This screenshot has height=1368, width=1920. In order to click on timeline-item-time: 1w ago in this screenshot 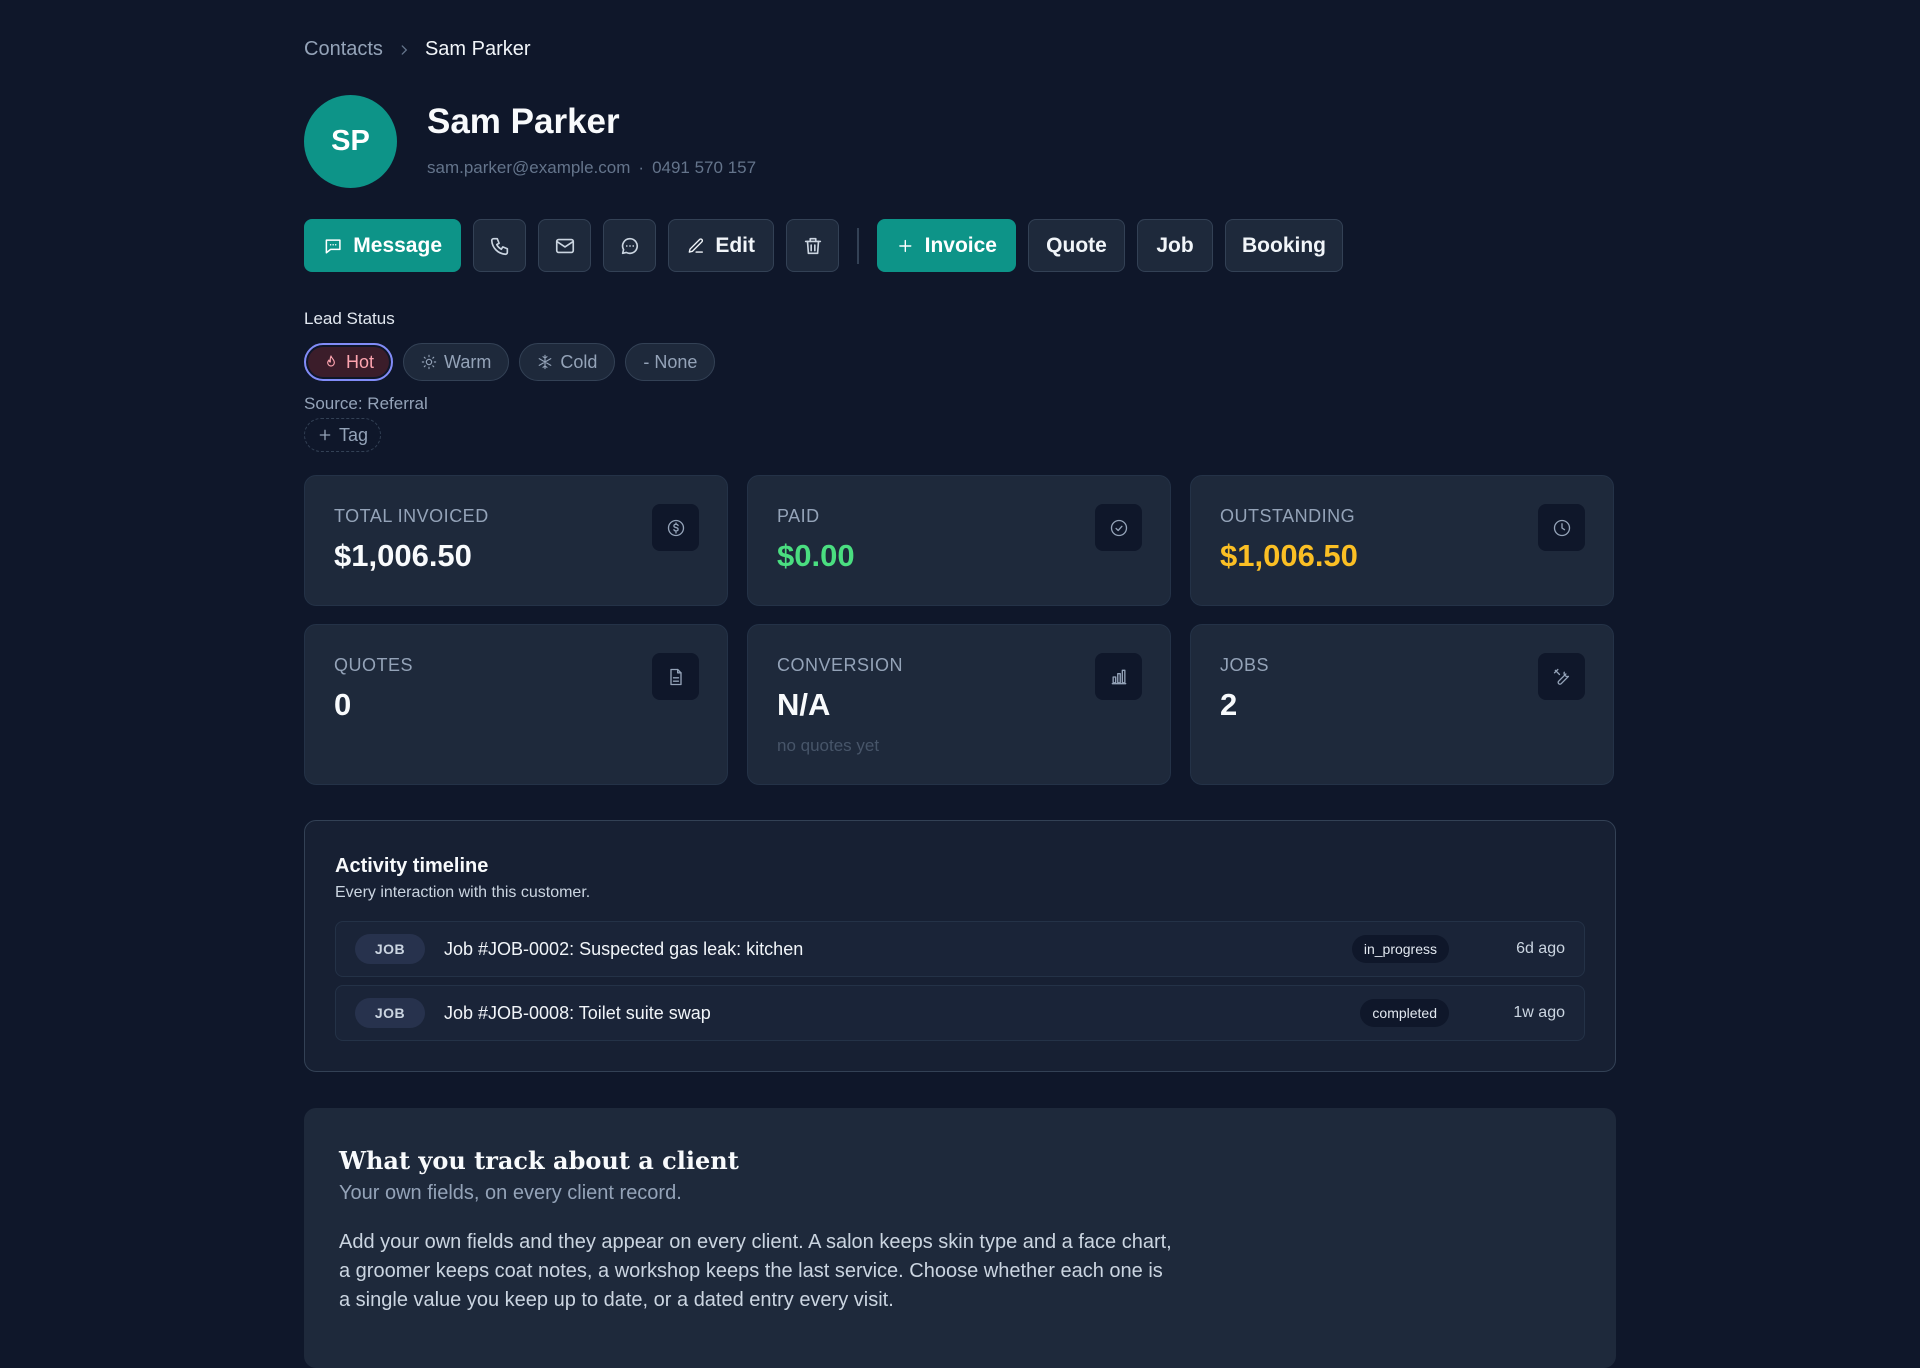, I will do `click(1539, 1012)`.